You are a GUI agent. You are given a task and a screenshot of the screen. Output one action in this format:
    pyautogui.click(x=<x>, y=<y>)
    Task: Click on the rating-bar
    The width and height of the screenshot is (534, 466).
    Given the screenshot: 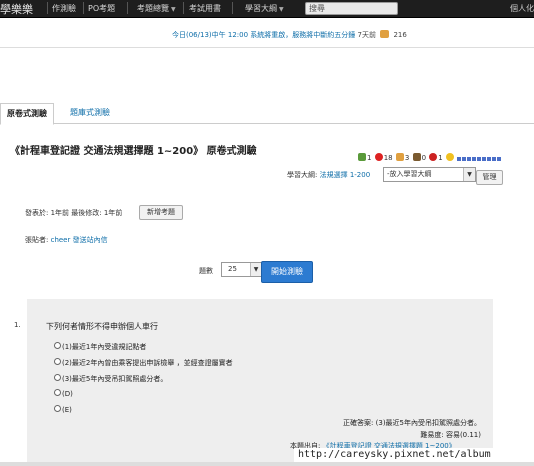 What is the action you would take?
    pyautogui.click(x=479, y=159)
    